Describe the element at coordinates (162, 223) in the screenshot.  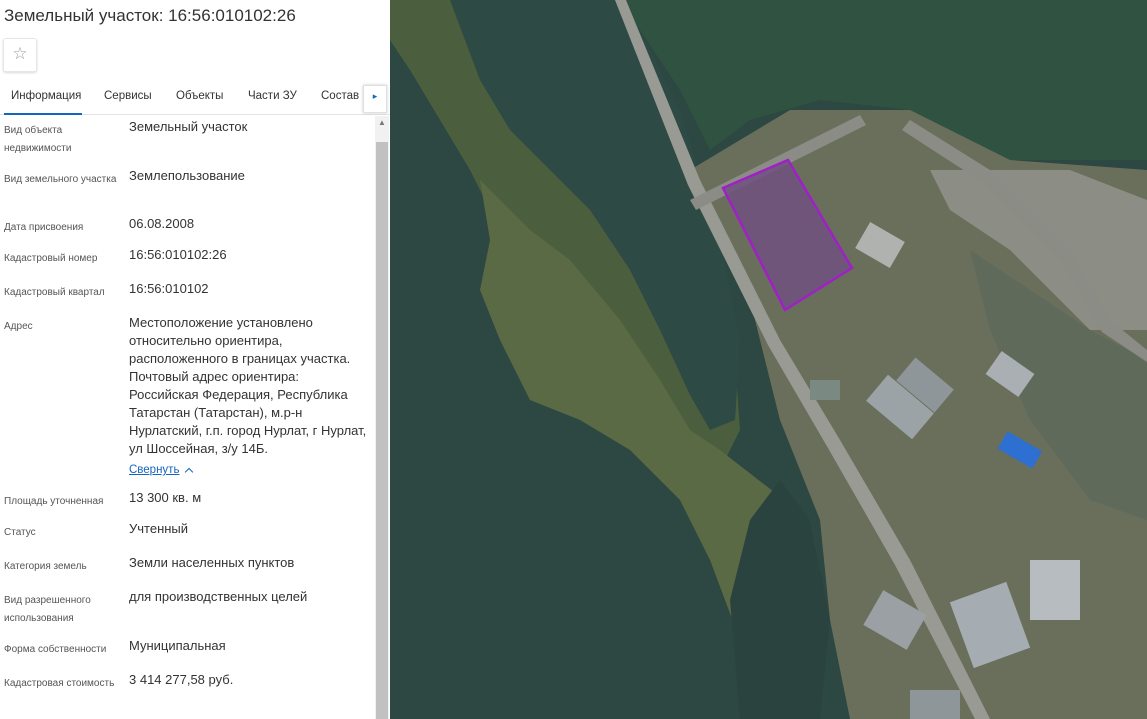
I see `field-value: 06.08.2008` at that location.